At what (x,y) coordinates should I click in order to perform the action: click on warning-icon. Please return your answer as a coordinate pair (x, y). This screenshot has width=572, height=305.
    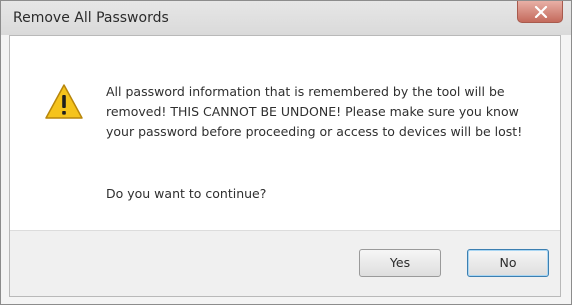
    Looking at the image, I should click on (64, 101).